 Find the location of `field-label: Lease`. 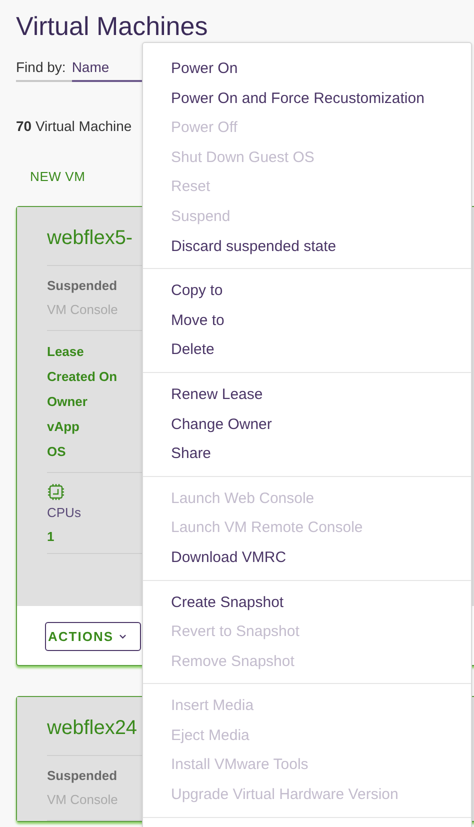

field-label: Lease is located at coordinates (65, 352).